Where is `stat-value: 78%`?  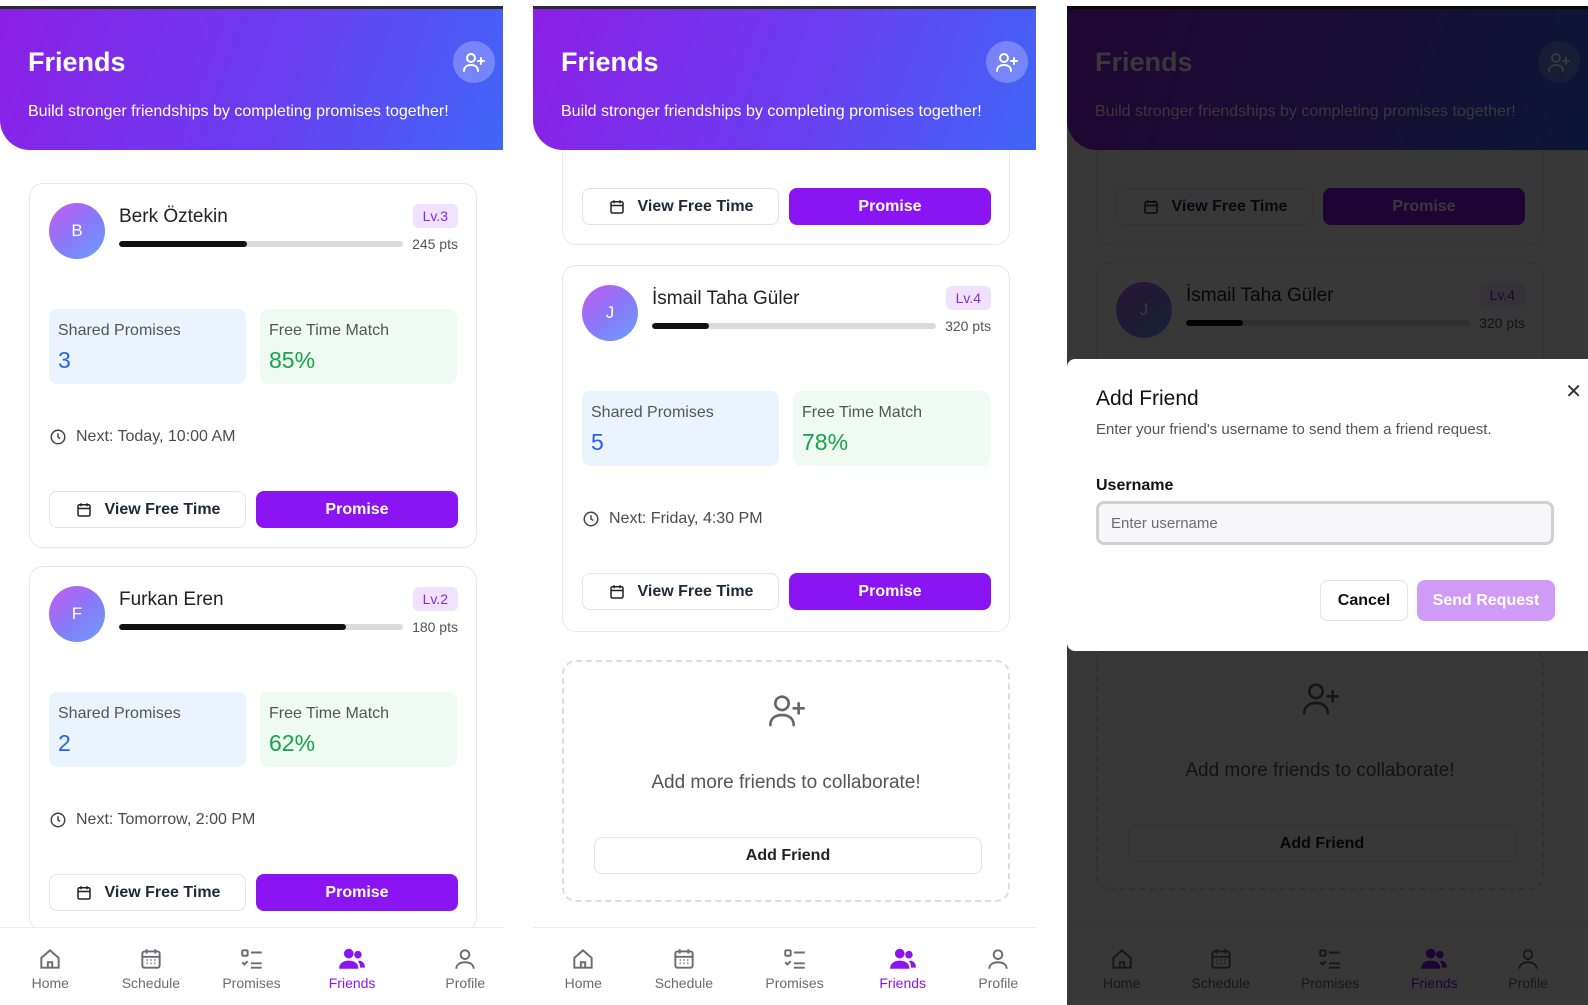
stat-value: 78% is located at coordinates (825, 442).